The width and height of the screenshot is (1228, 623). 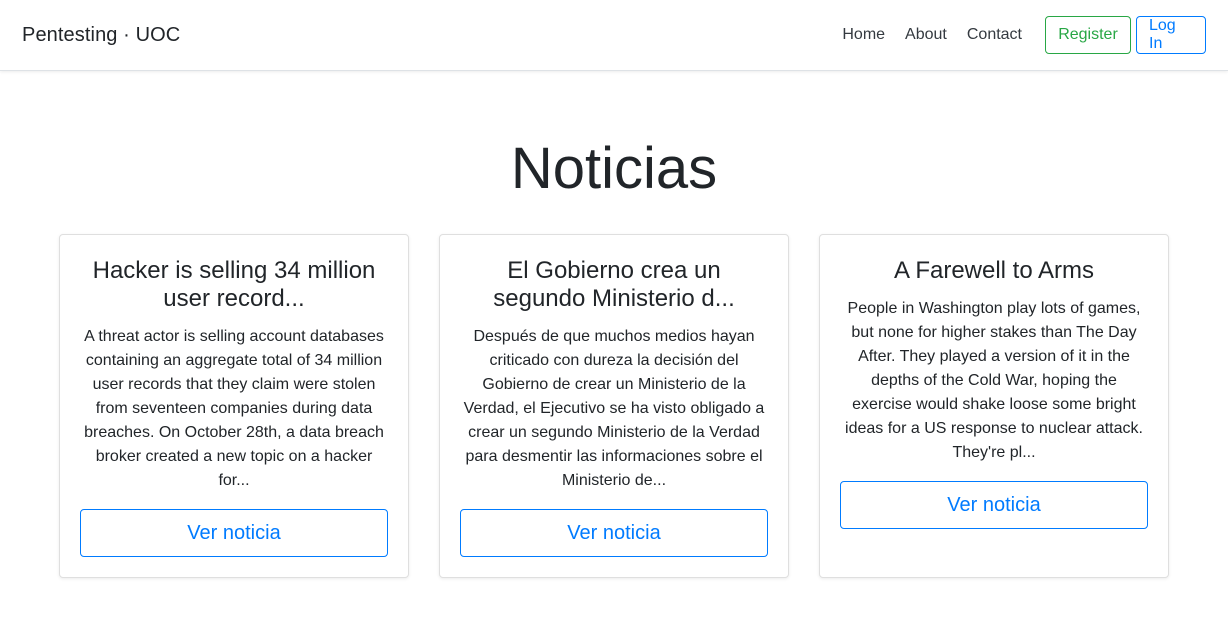 What do you see at coordinates (101, 35) in the screenshot?
I see `brand-link: Pentesting · UOC` at bounding box center [101, 35].